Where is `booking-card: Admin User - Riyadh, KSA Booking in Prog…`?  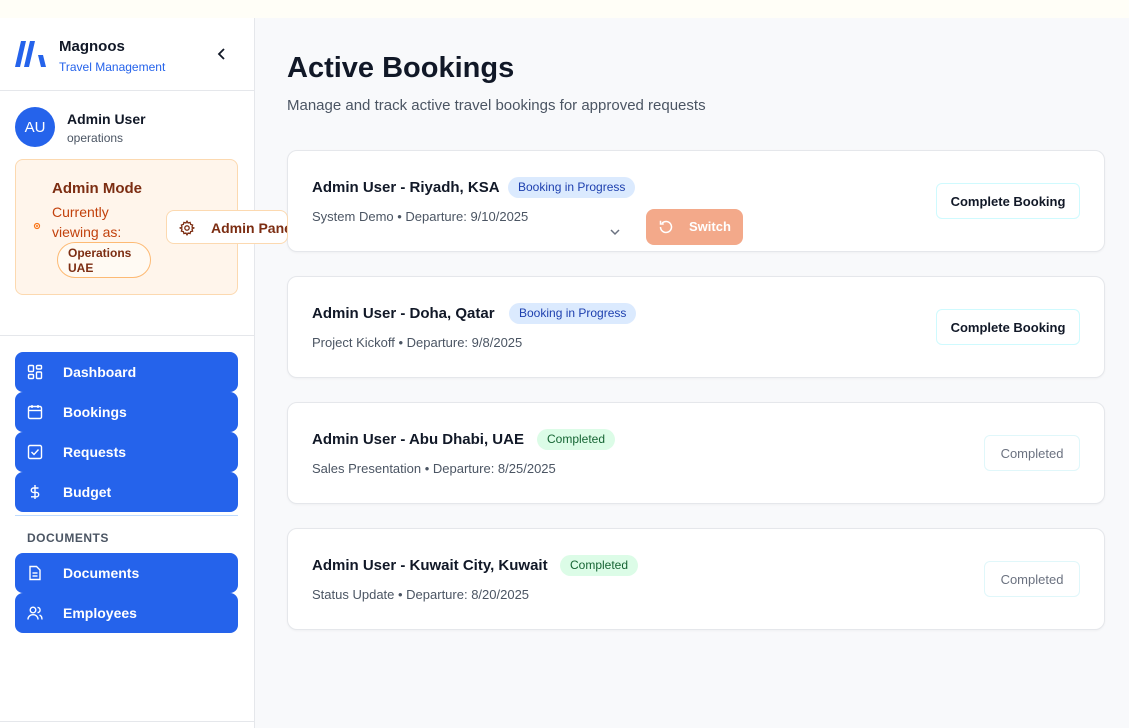 booking-card: Admin User - Riyadh, KSA Booking in Prog… is located at coordinates (696, 201).